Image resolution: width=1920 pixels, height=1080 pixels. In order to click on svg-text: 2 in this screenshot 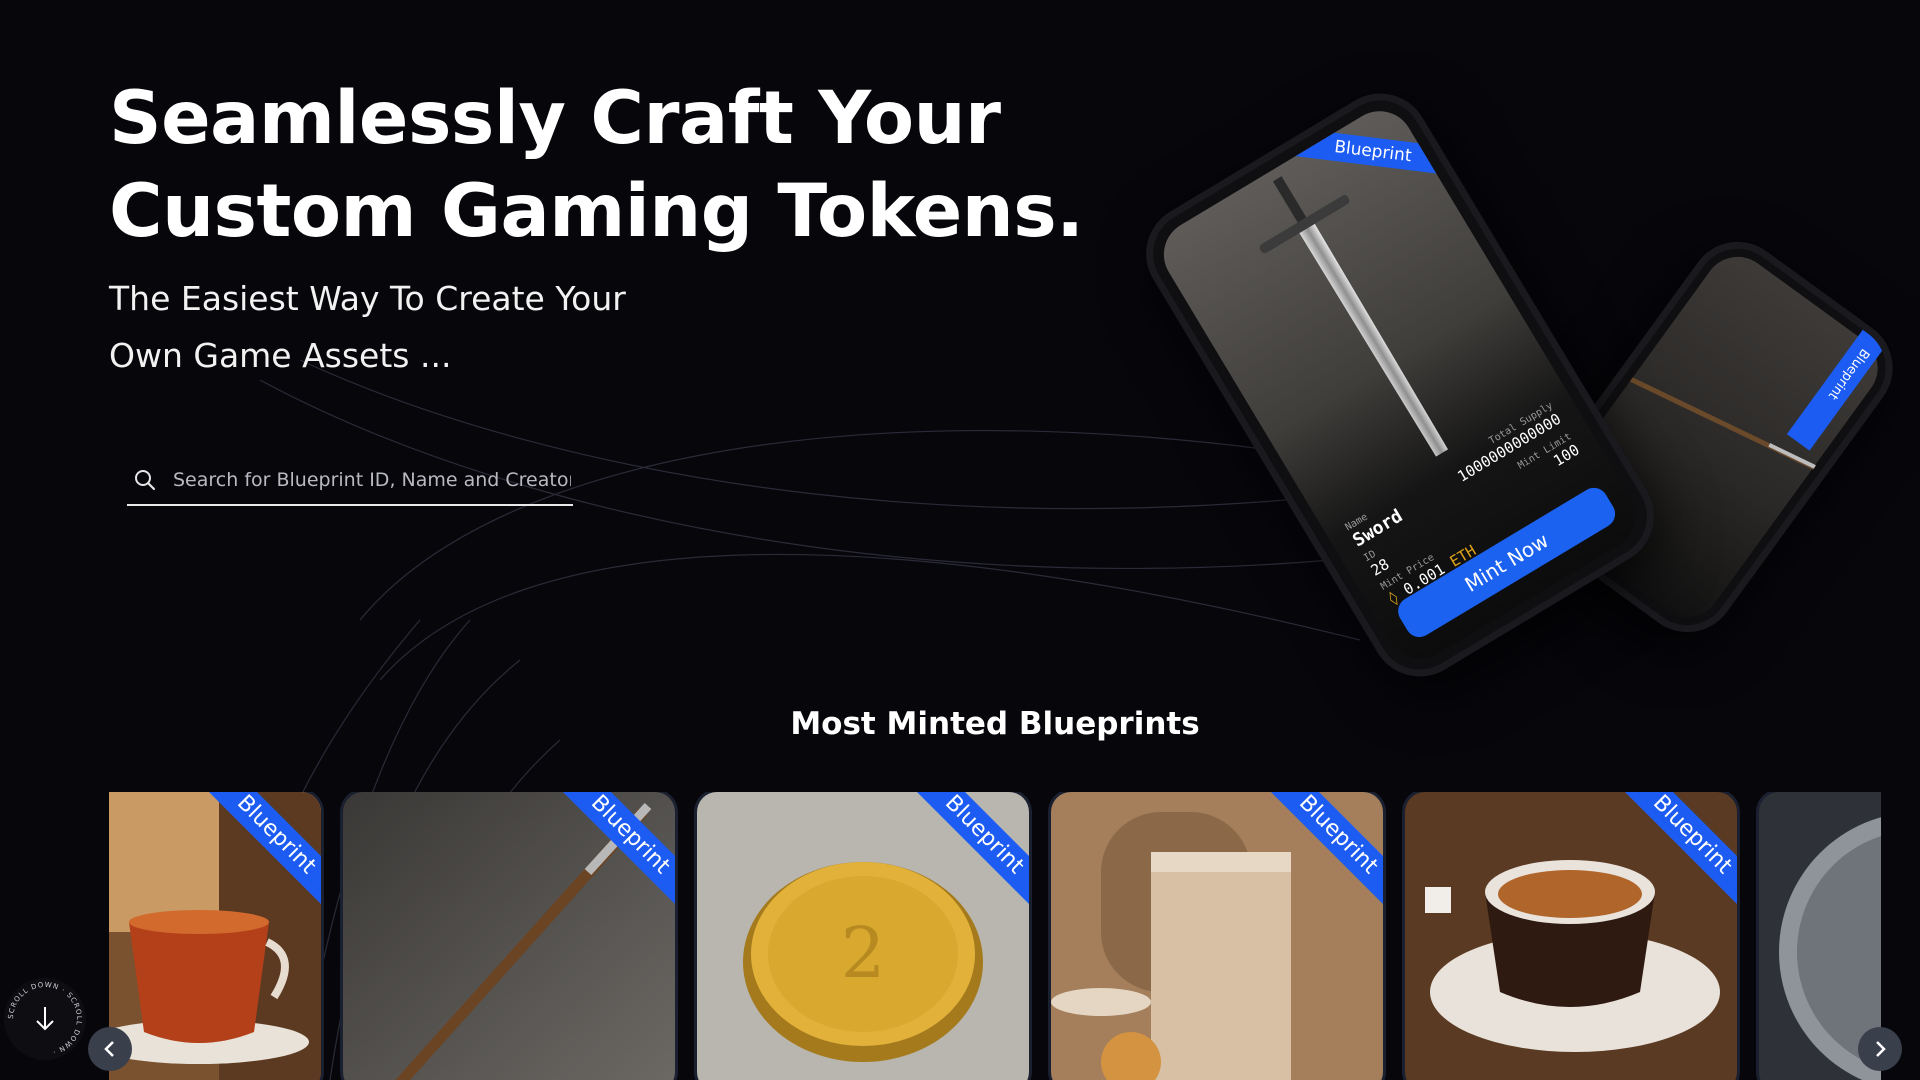, I will do `click(863, 953)`.